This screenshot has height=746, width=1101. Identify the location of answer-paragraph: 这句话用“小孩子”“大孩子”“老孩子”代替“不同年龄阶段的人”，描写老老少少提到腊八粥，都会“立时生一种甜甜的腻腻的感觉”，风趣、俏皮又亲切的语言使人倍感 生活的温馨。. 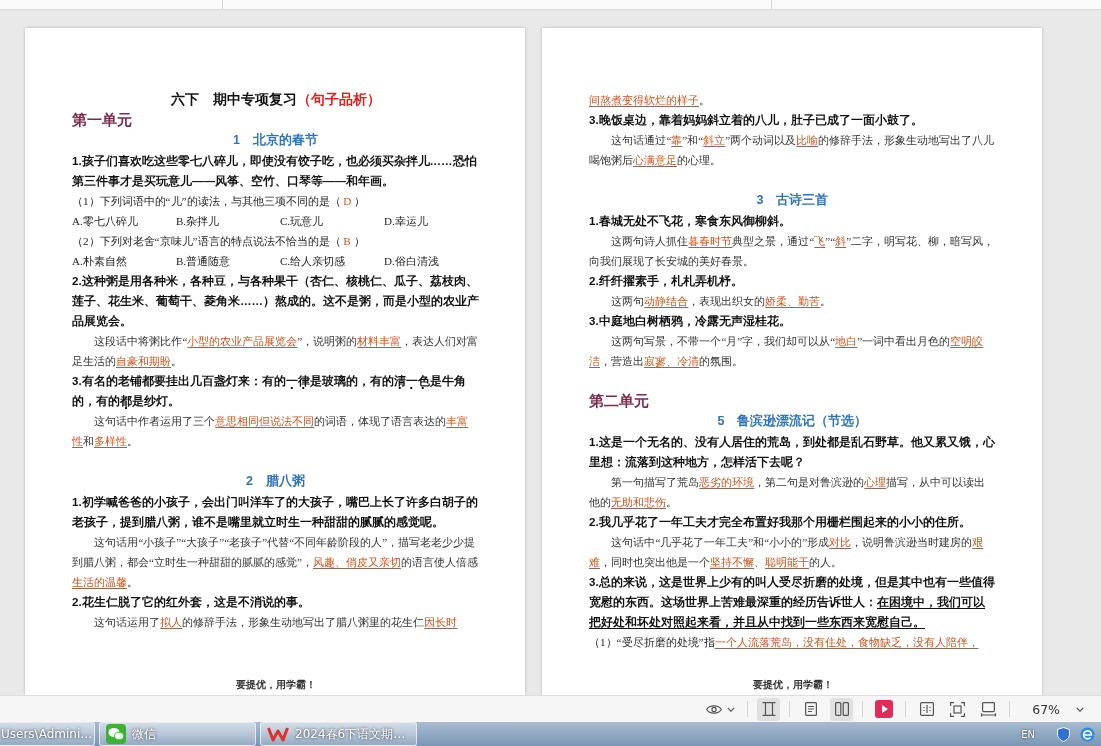
(275, 562).